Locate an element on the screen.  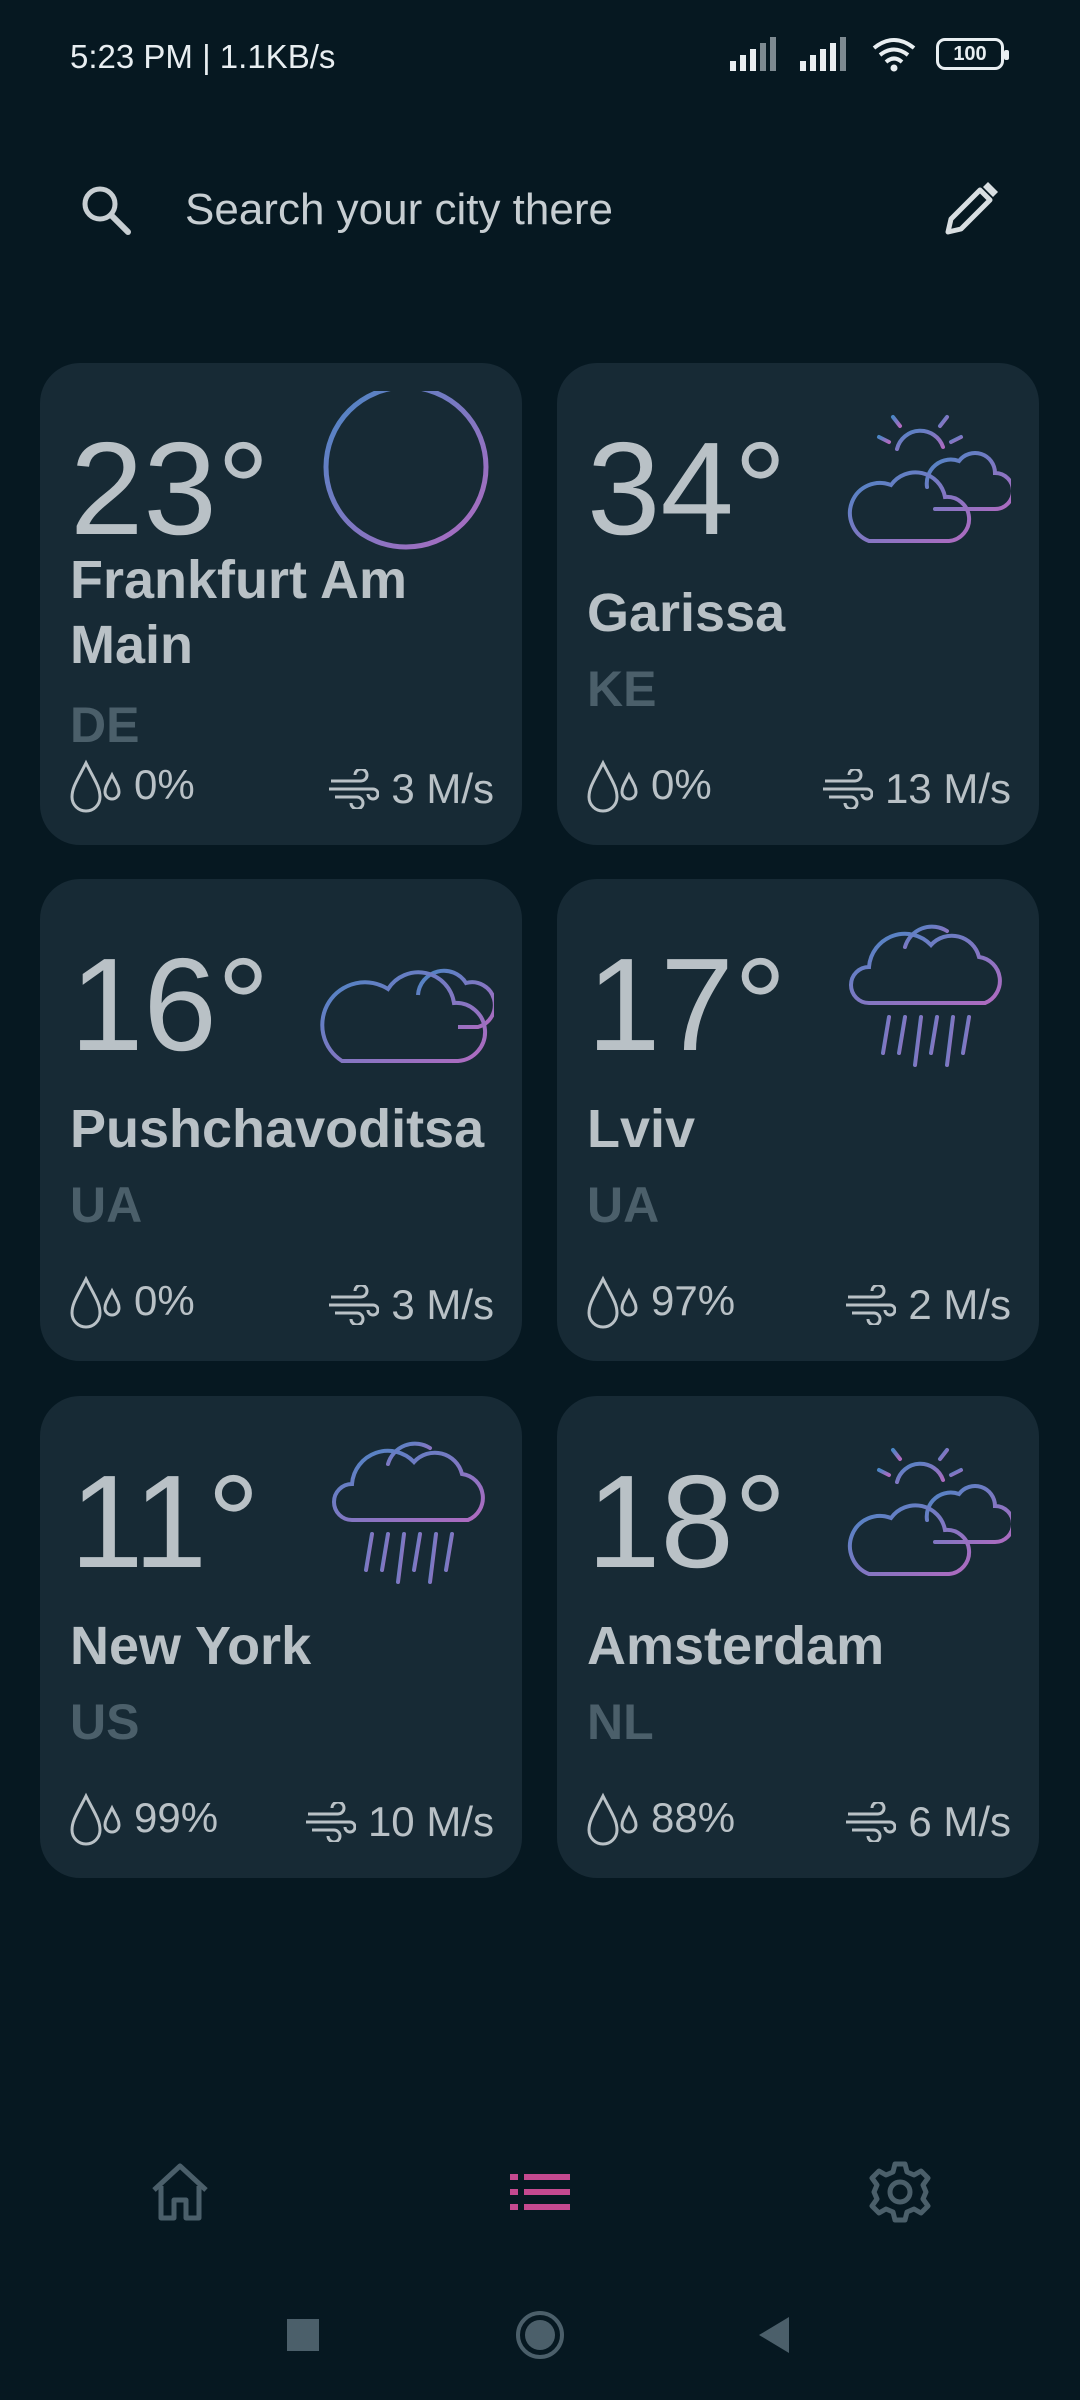
edit-icon is located at coordinates (970, 210).